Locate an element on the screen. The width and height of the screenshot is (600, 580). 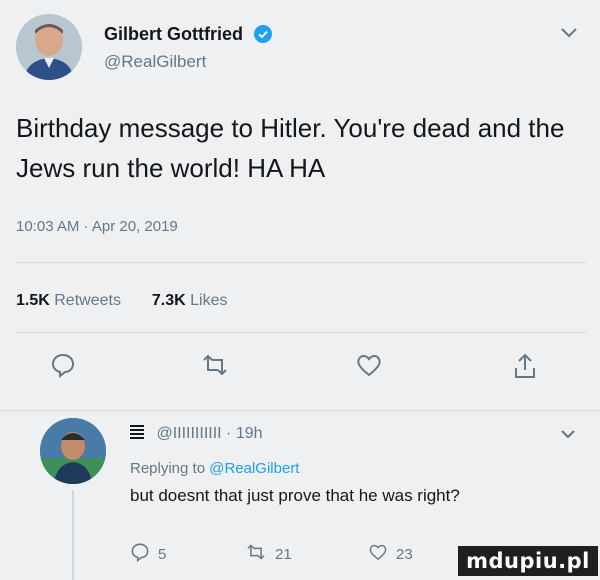
author-avatar-image is located at coordinates (49, 47).